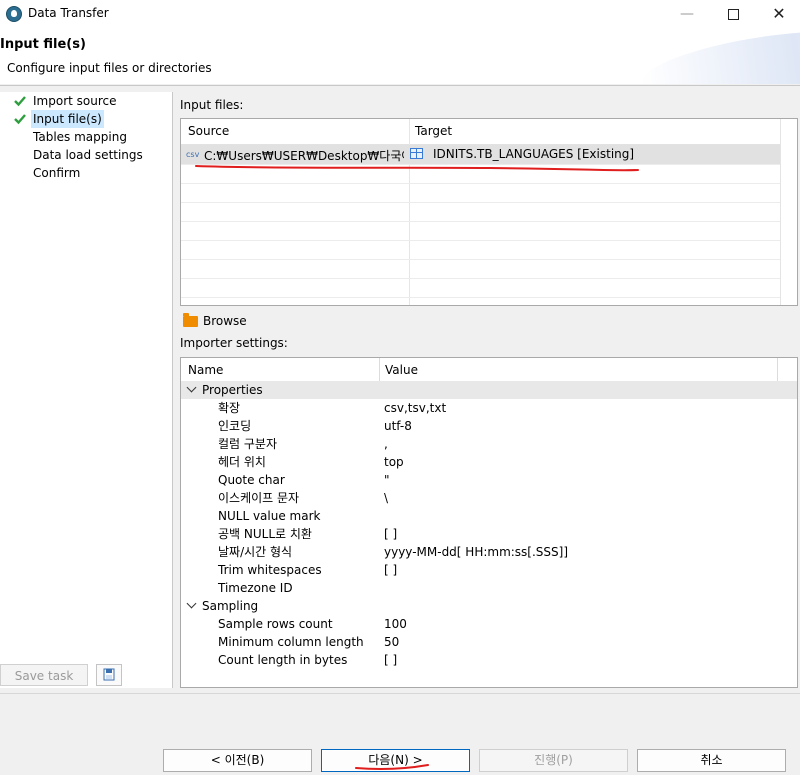 The width and height of the screenshot is (800, 775). I want to click on property-value: \, so click(386, 498).